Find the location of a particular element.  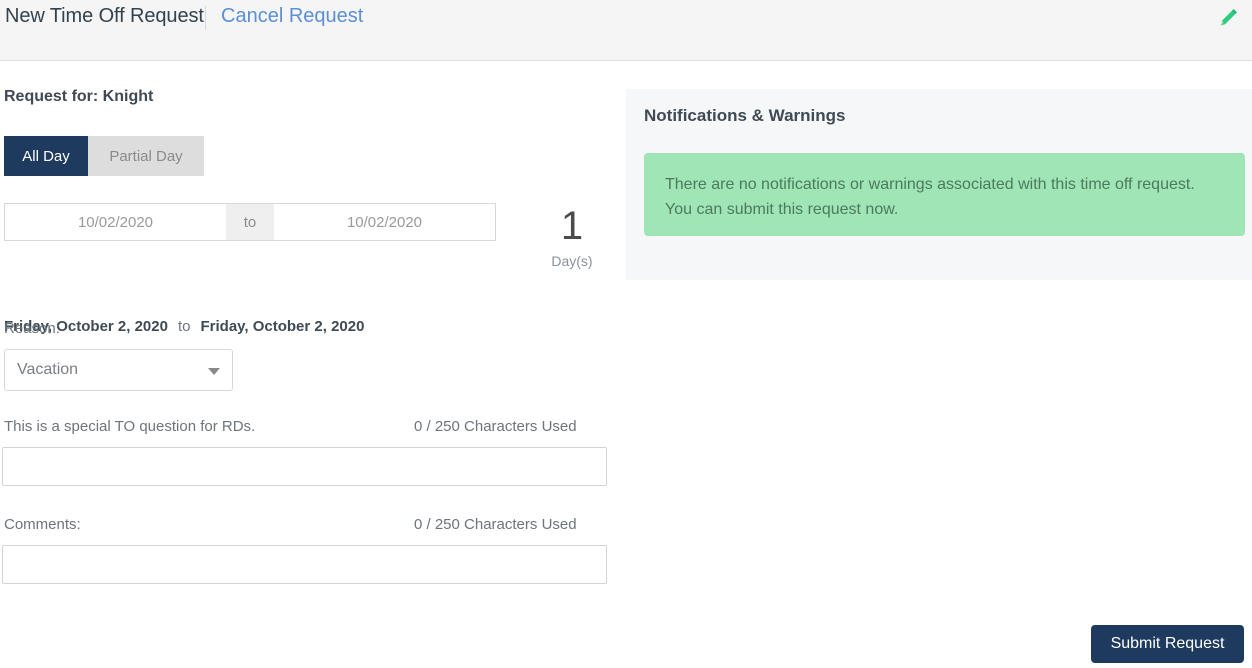

special-question-input is located at coordinates (304, 466).